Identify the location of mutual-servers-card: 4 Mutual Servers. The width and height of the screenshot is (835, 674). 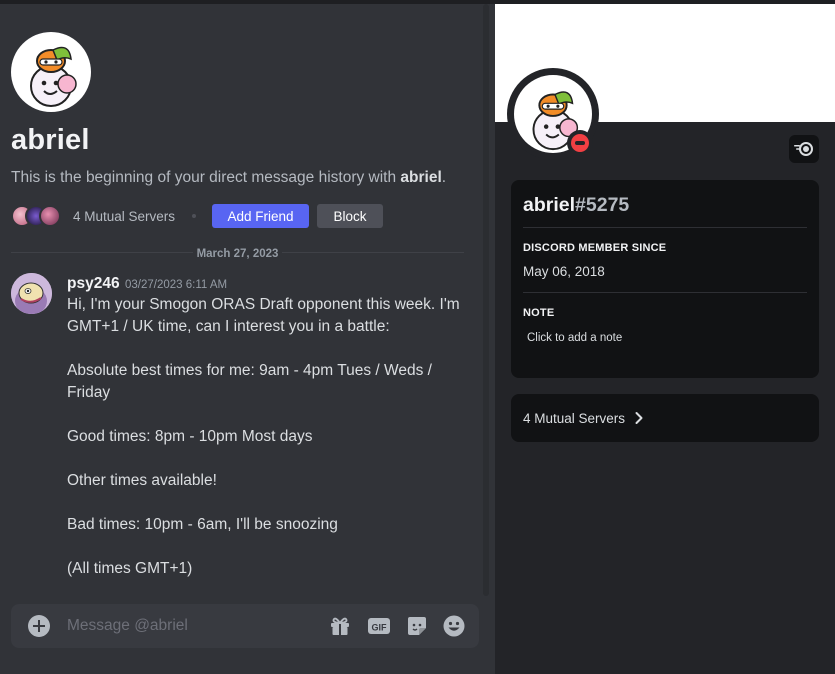
(665, 418).